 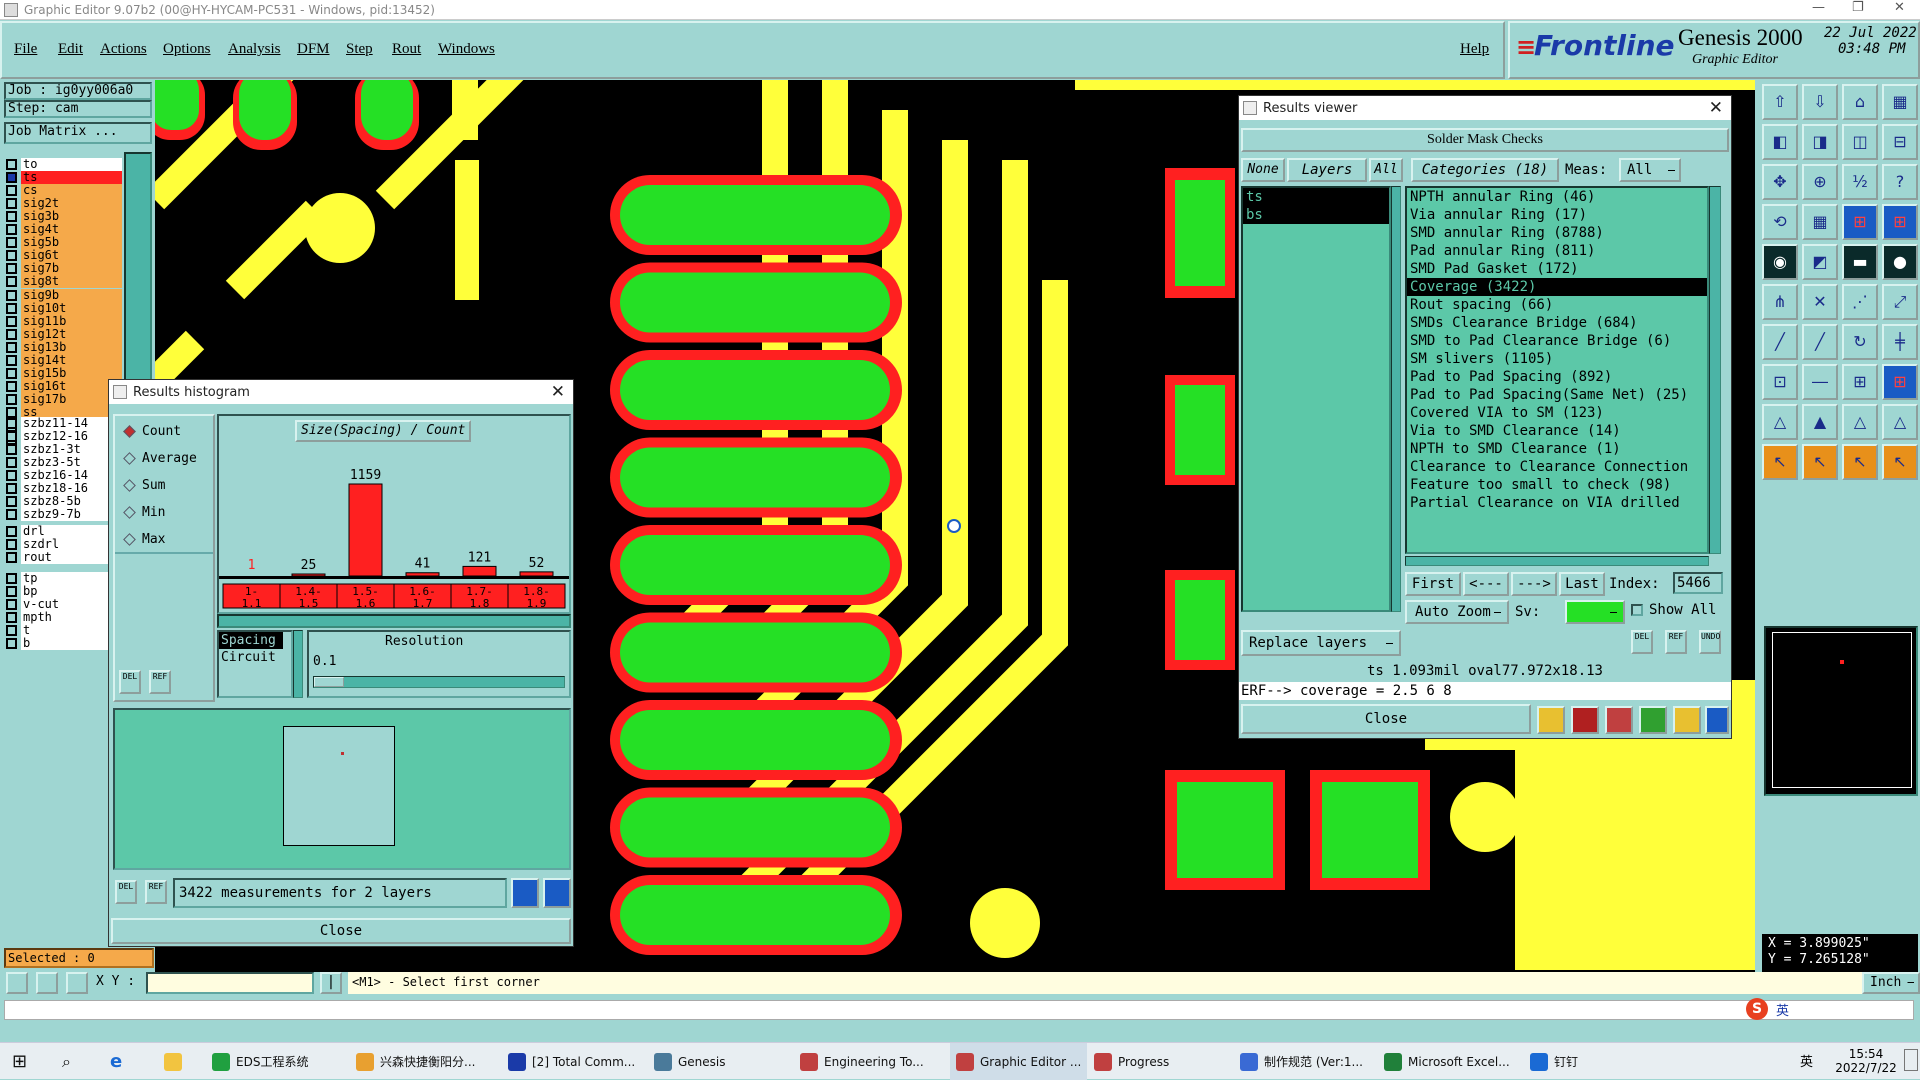 I want to click on histogram-type-list: Spacing Circuit, so click(x=255, y=664).